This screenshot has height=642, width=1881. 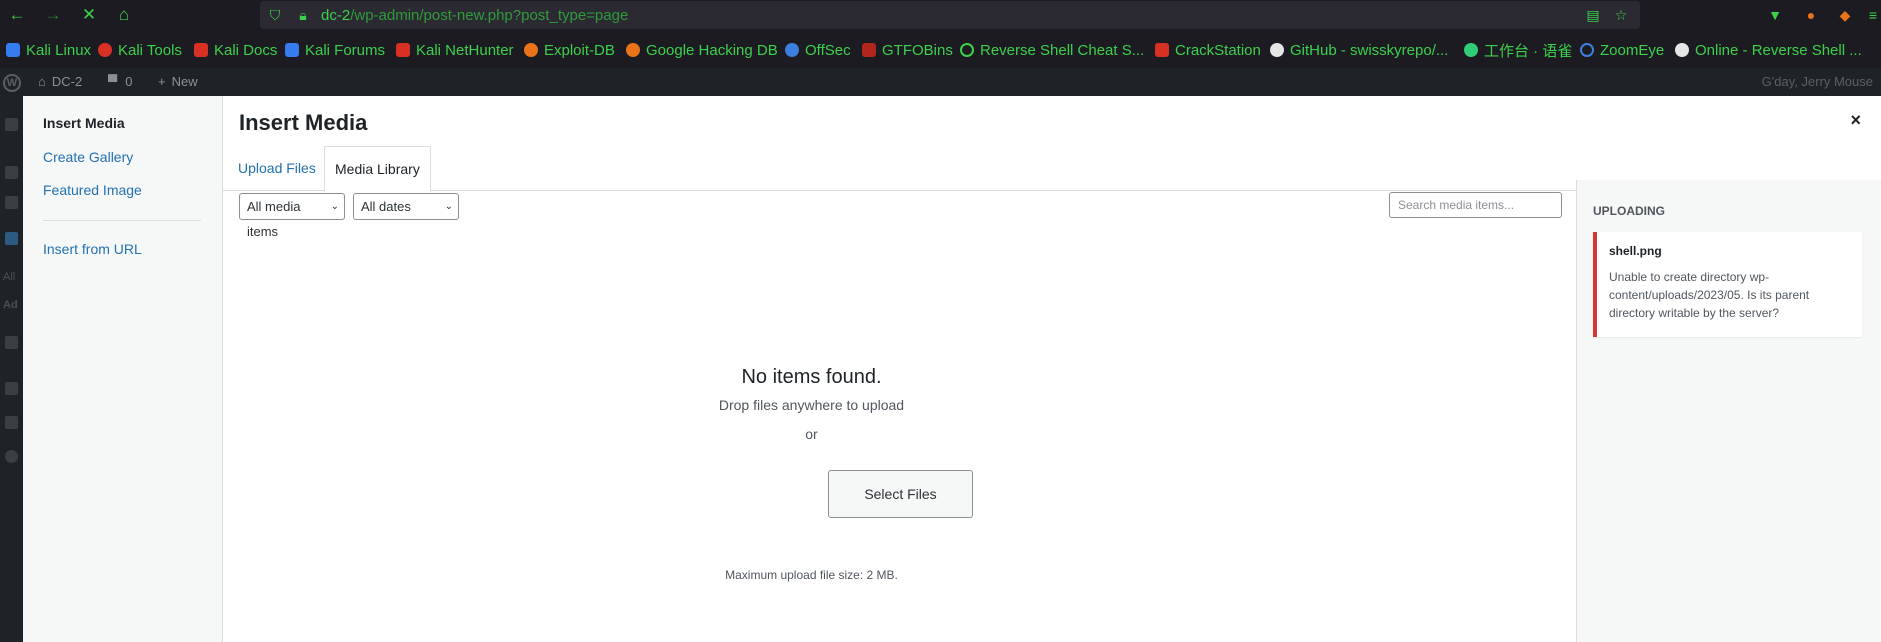 I want to click on kali-tools-favicon-icon, so click(x=105, y=50).